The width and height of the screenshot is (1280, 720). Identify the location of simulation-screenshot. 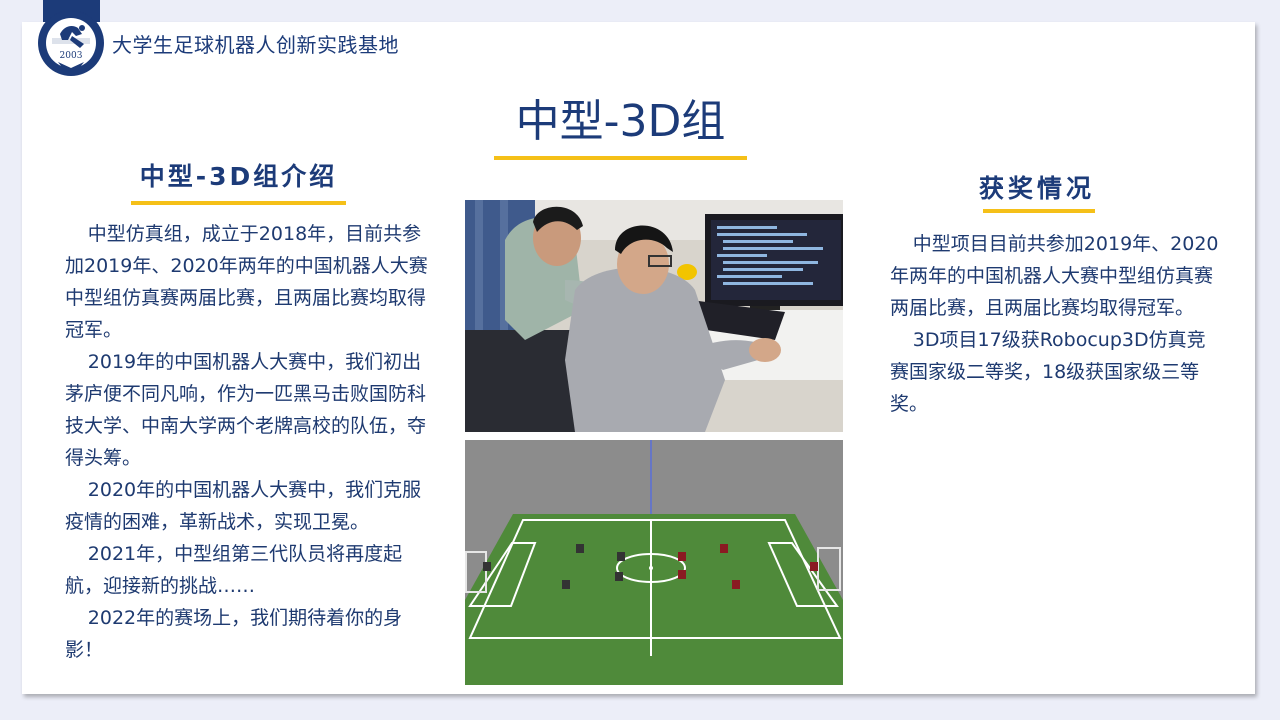
(654, 562).